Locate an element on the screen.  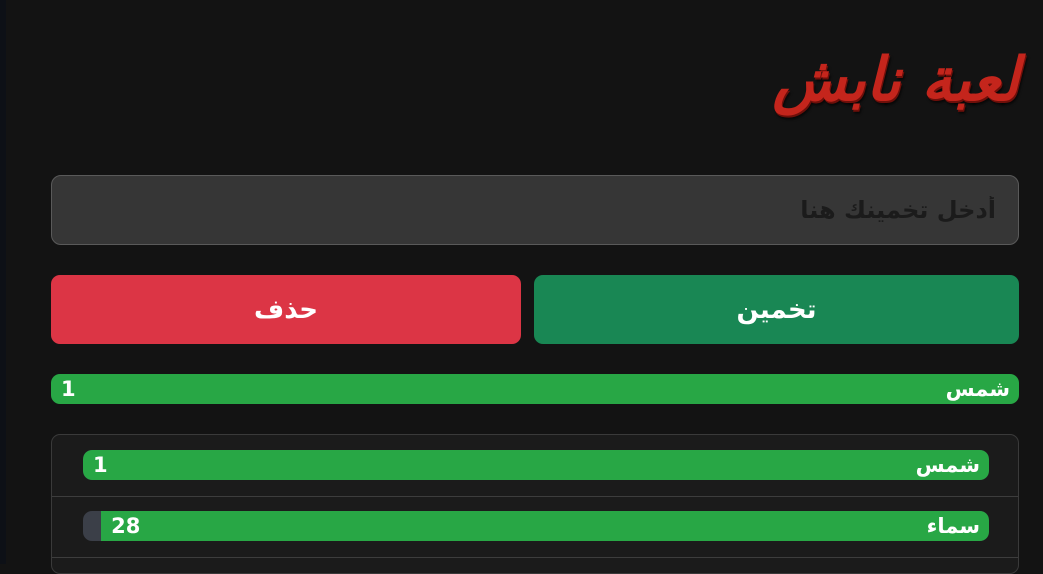
list-item: شمس 1 is located at coordinates (535, 466).